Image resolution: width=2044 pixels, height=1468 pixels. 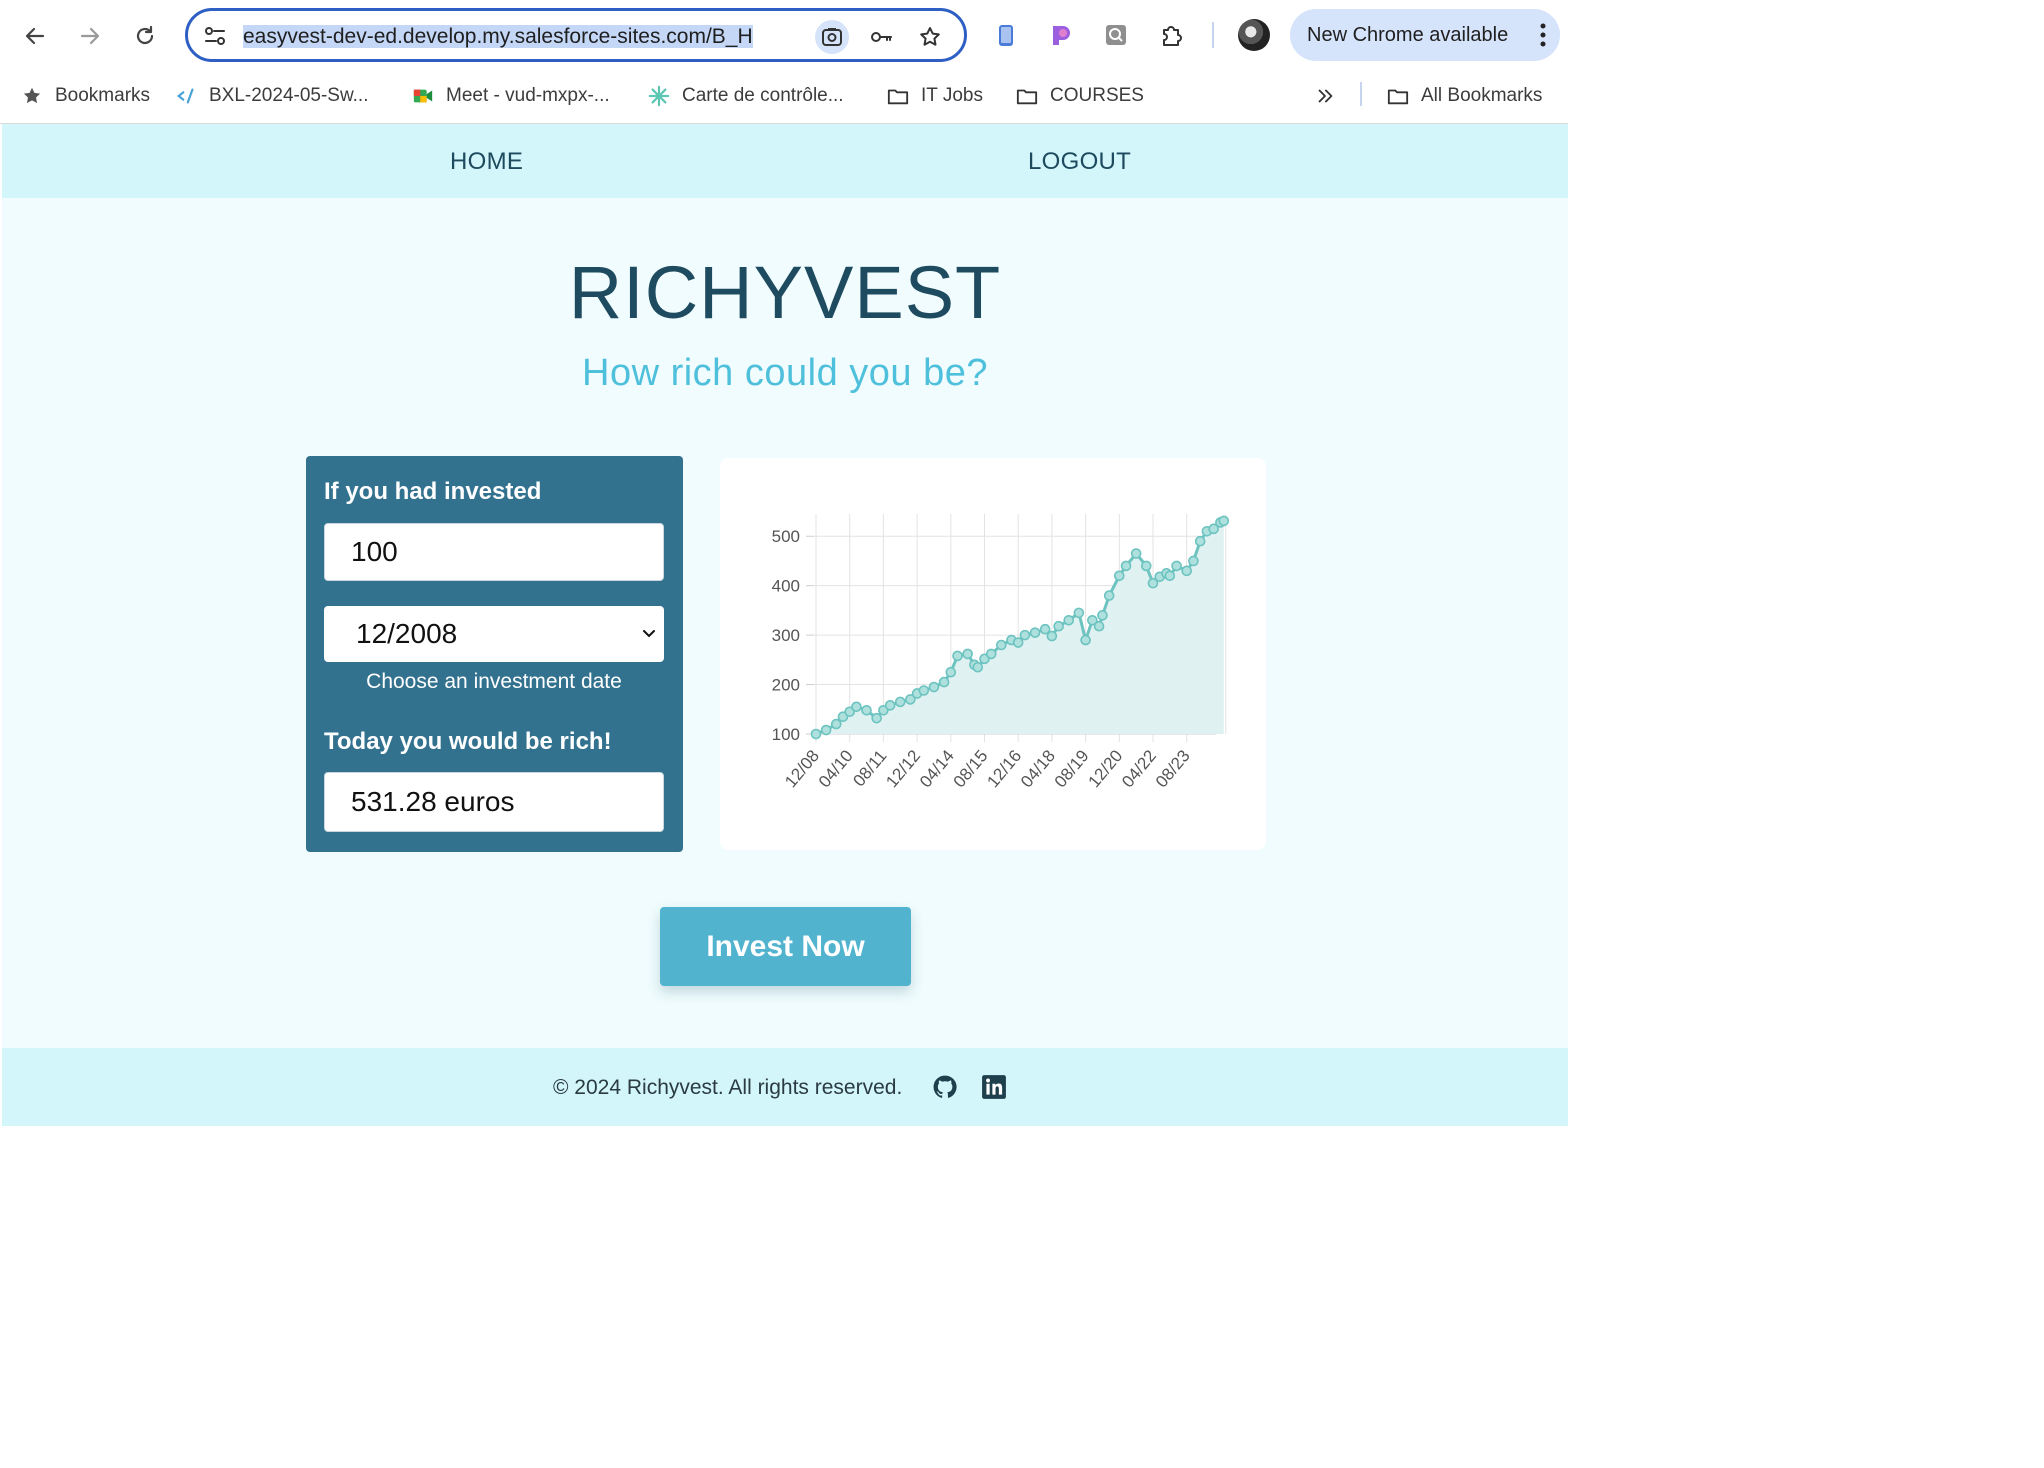 What do you see at coordinates (786, 734) in the screenshot?
I see `y-tick-label: 100` at bounding box center [786, 734].